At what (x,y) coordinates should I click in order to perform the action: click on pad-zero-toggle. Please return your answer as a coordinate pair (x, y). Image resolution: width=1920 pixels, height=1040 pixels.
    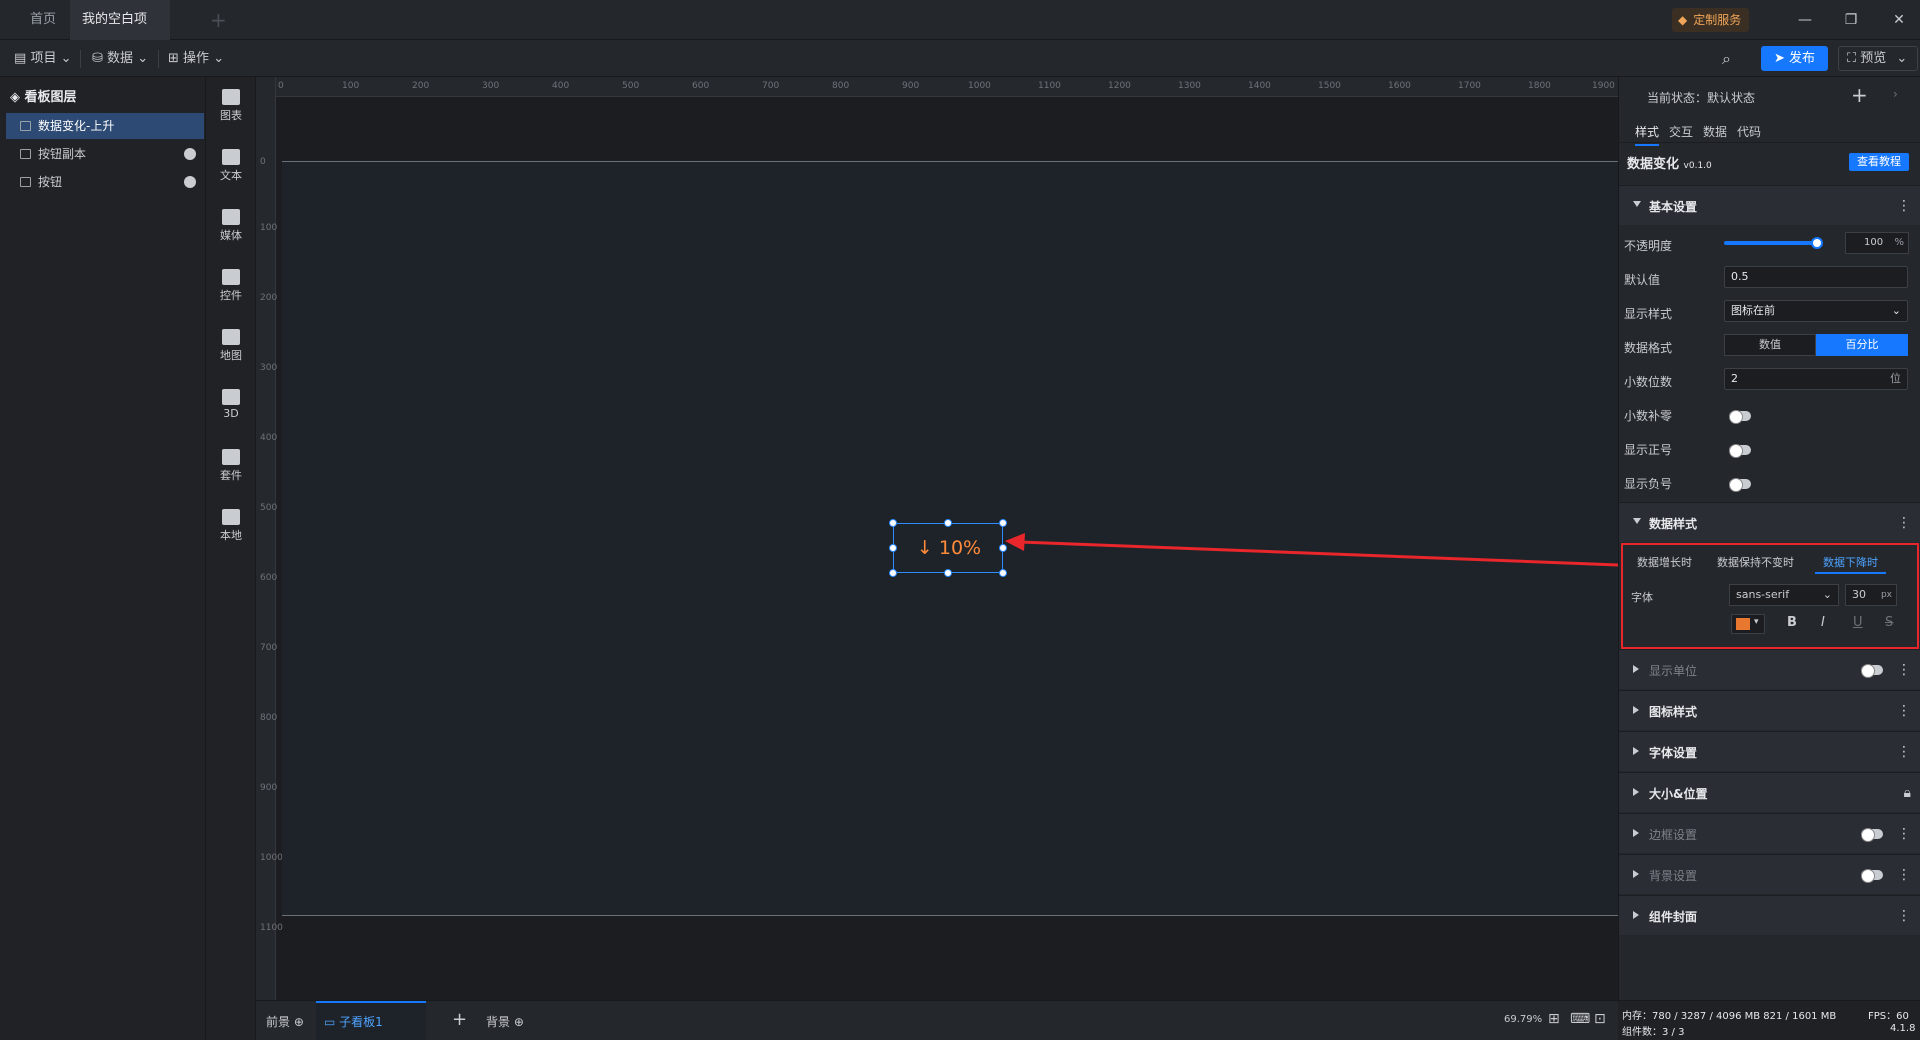
    Looking at the image, I should click on (1740, 417).